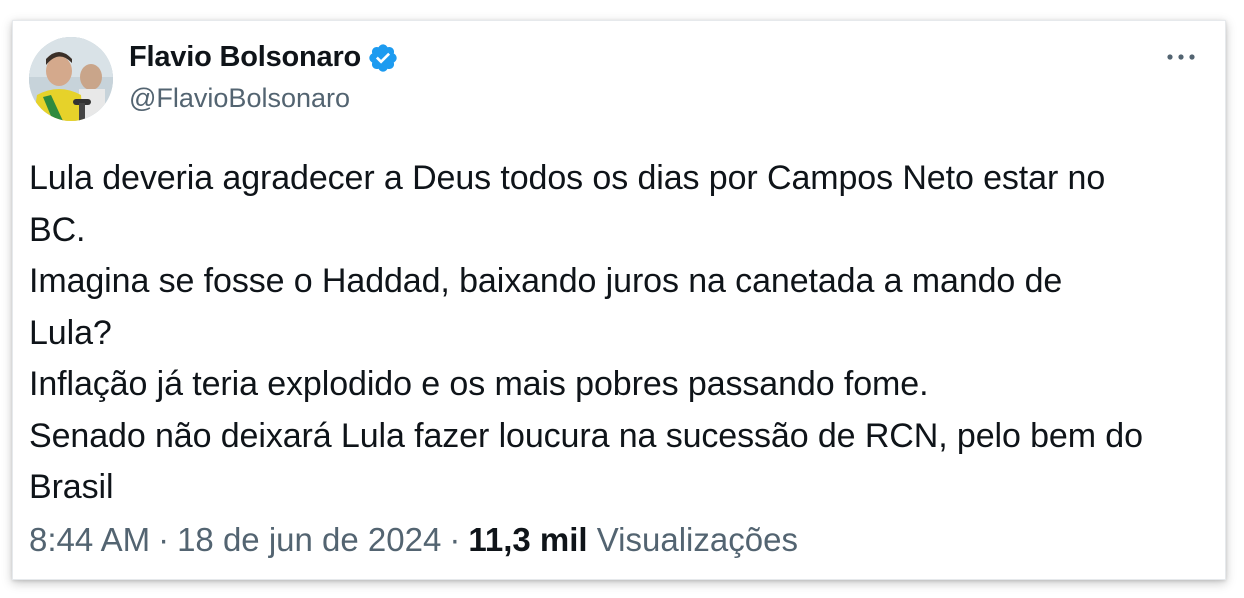 The image size is (1244, 598). I want to click on views-label: Visualizações, so click(697, 539).